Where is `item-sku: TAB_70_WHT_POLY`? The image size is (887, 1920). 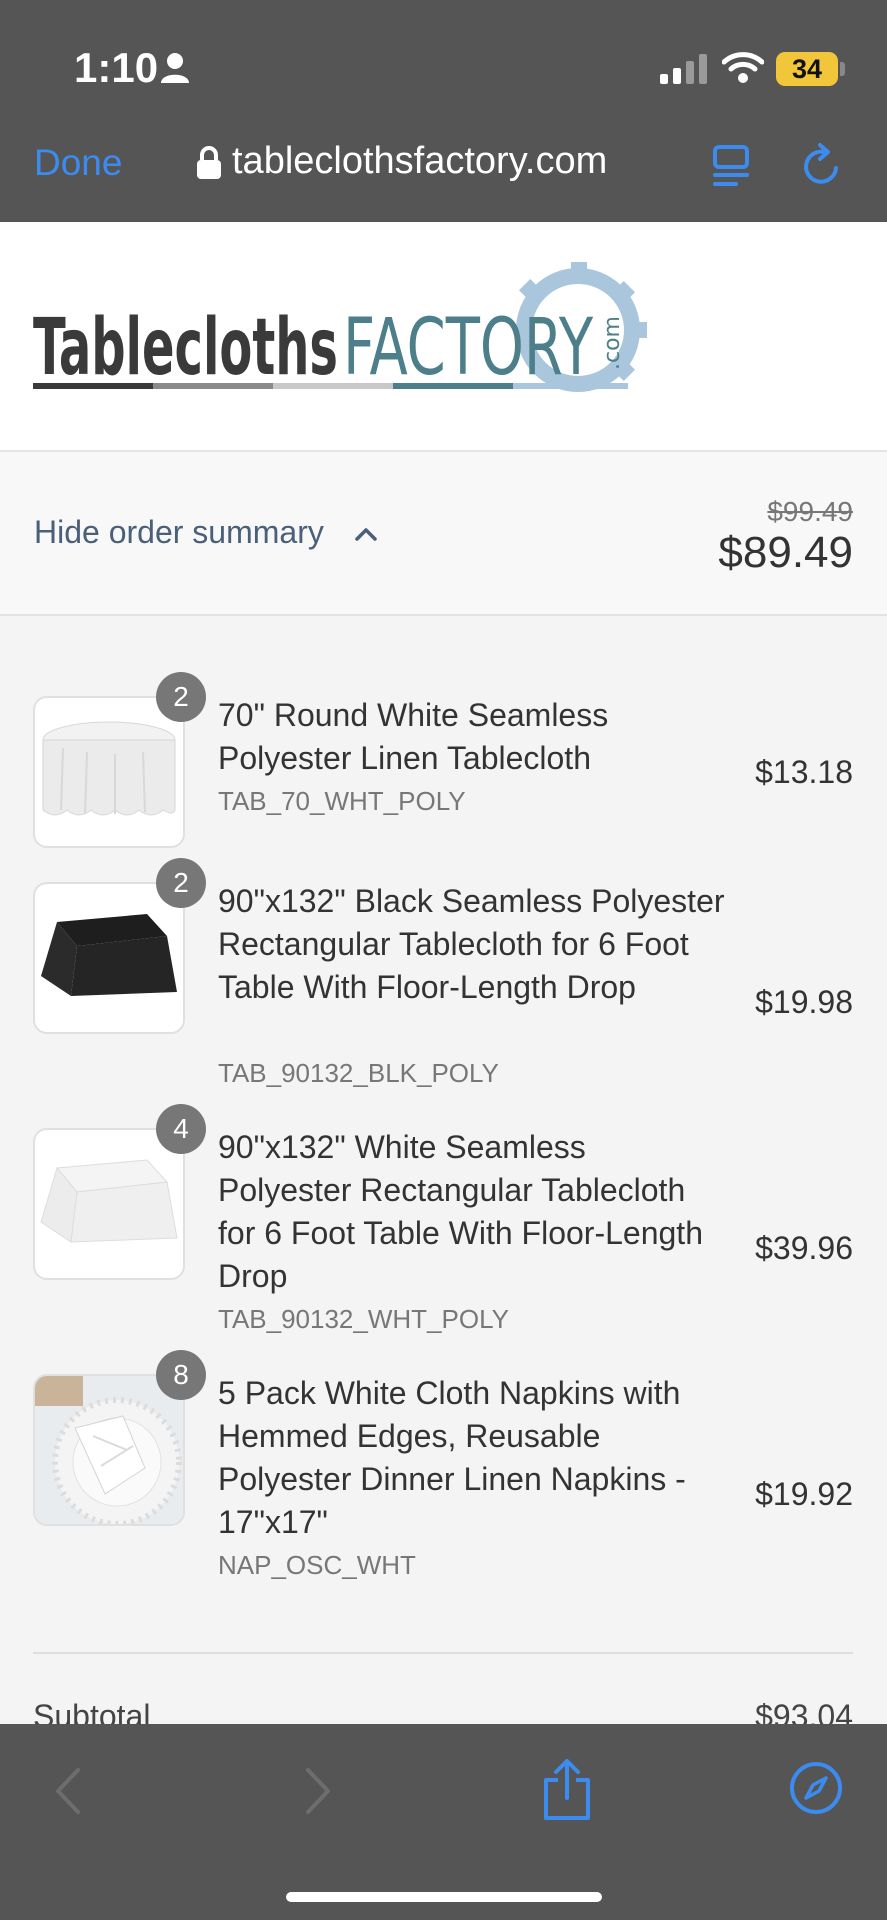 item-sku: TAB_70_WHT_POLY is located at coordinates (342, 801).